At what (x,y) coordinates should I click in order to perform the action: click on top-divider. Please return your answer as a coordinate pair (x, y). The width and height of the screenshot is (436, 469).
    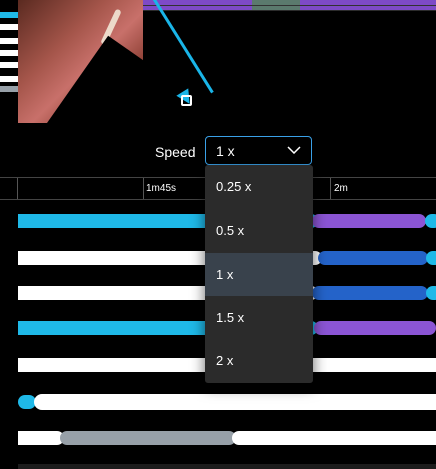
    Looking at the image, I should click on (289, 10).